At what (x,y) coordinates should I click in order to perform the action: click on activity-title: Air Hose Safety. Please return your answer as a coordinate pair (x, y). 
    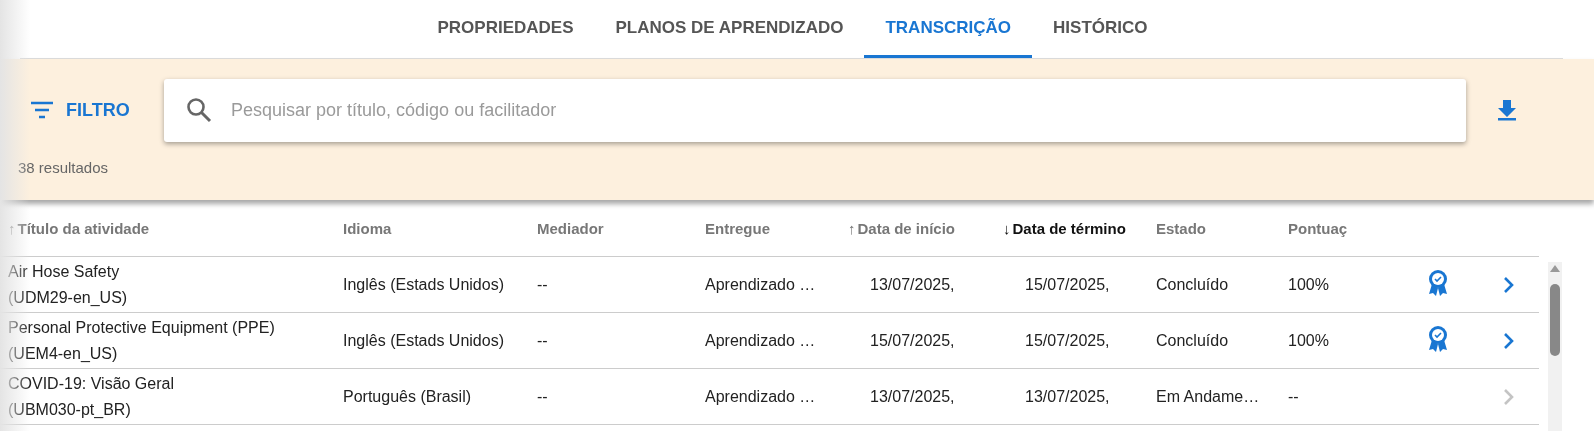
    Looking at the image, I should click on (64, 271).